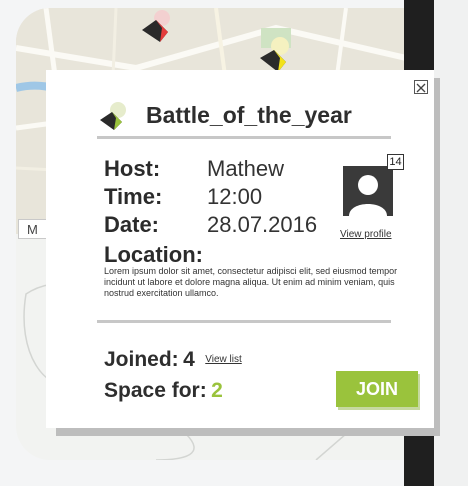 The width and height of the screenshot is (468, 486). Describe the element at coordinates (132, 168) in the screenshot. I see `host-label: Host:` at that location.